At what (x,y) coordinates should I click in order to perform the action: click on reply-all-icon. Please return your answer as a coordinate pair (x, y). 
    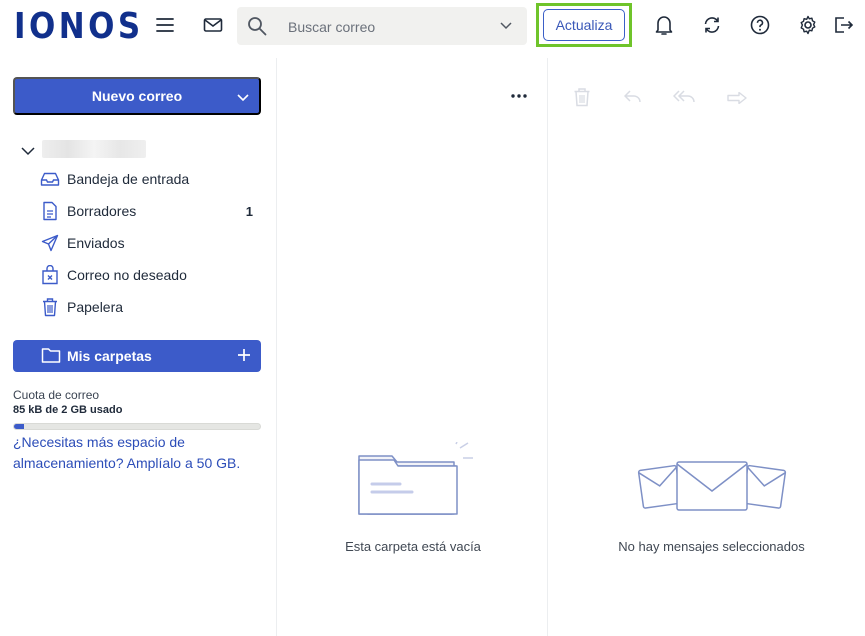
    Looking at the image, I should click on (684, 99).